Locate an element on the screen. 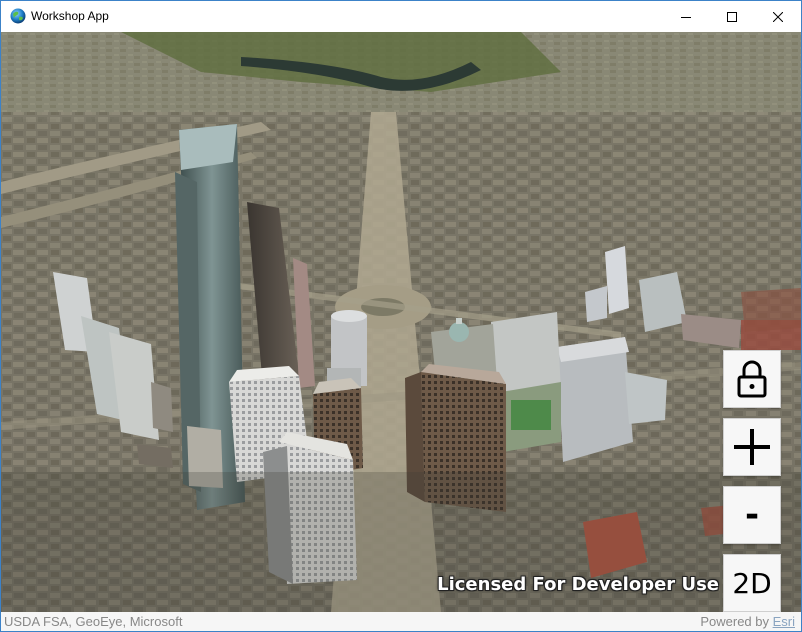 The image size is (802, 632). view-toggle-2d-button: 2D is located at coordinates (752, 583).